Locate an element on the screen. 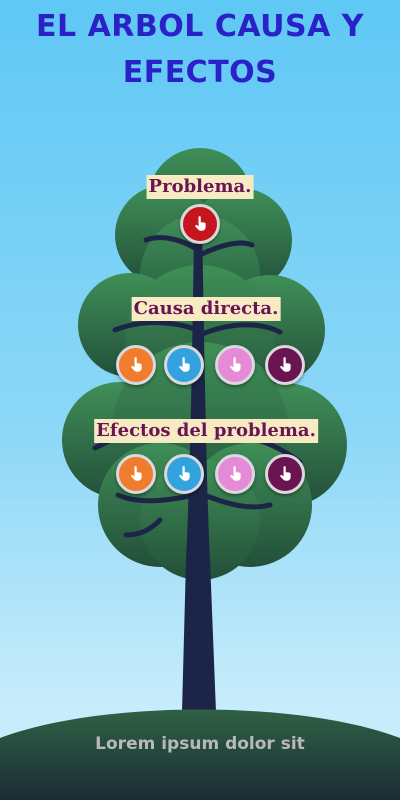 The height and width of the screenshot is (800, 400). causes-label: Causa directa. is located at coordinates (206, 309).